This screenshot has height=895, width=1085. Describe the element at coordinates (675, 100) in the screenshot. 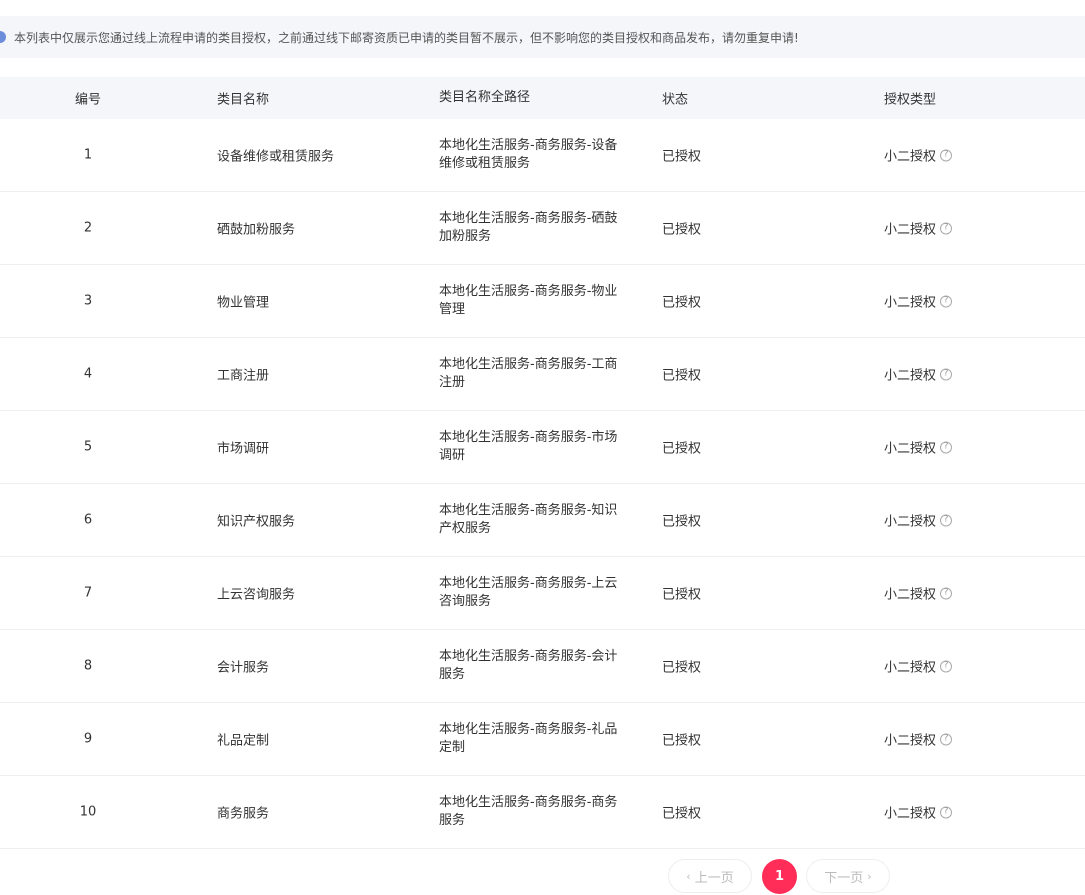

I see `header-state: 状态` at that location.